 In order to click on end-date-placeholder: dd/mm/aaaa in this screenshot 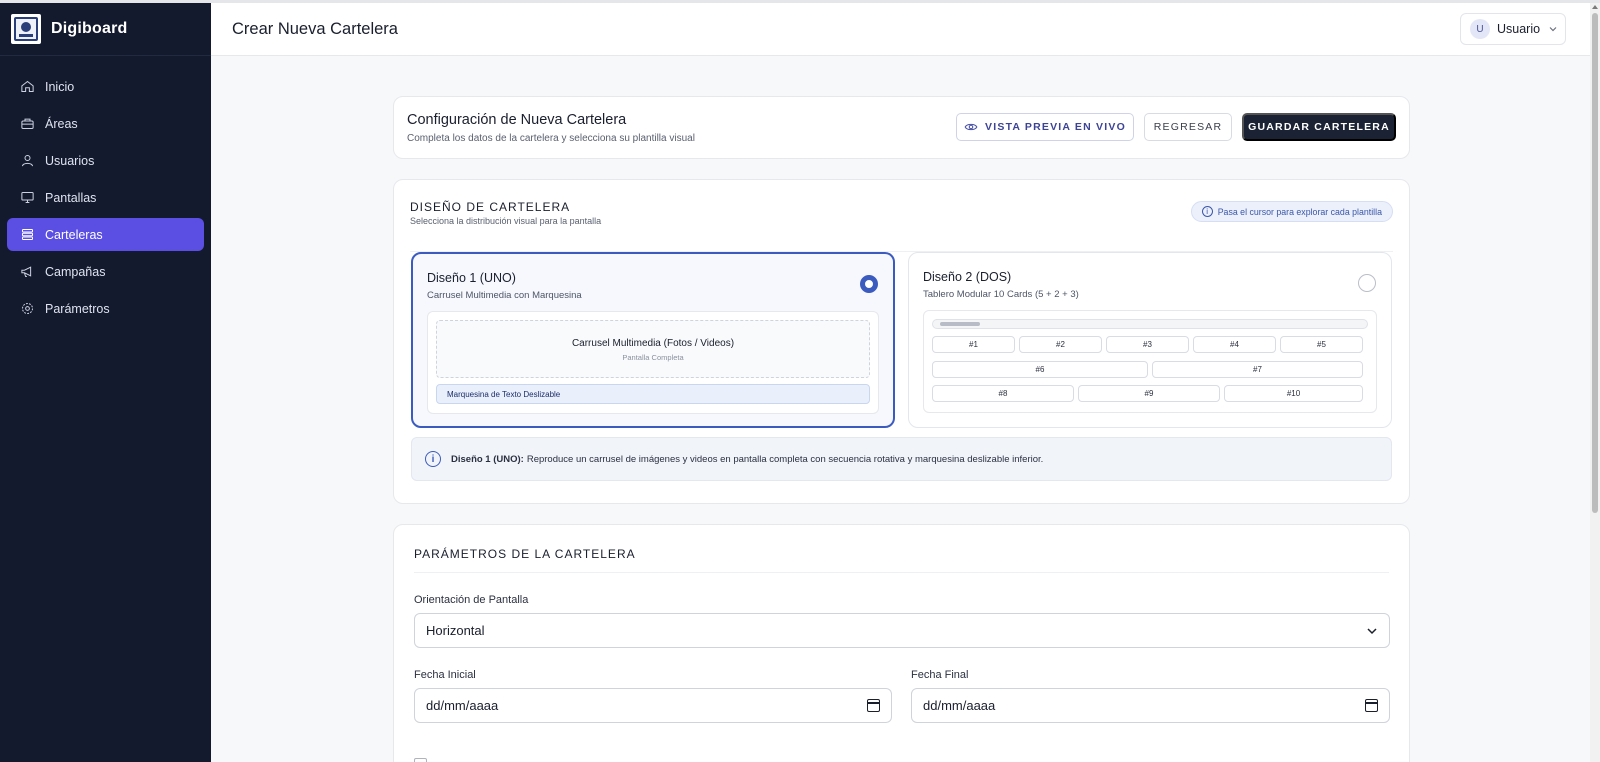, I will do `click(959, 705)`.